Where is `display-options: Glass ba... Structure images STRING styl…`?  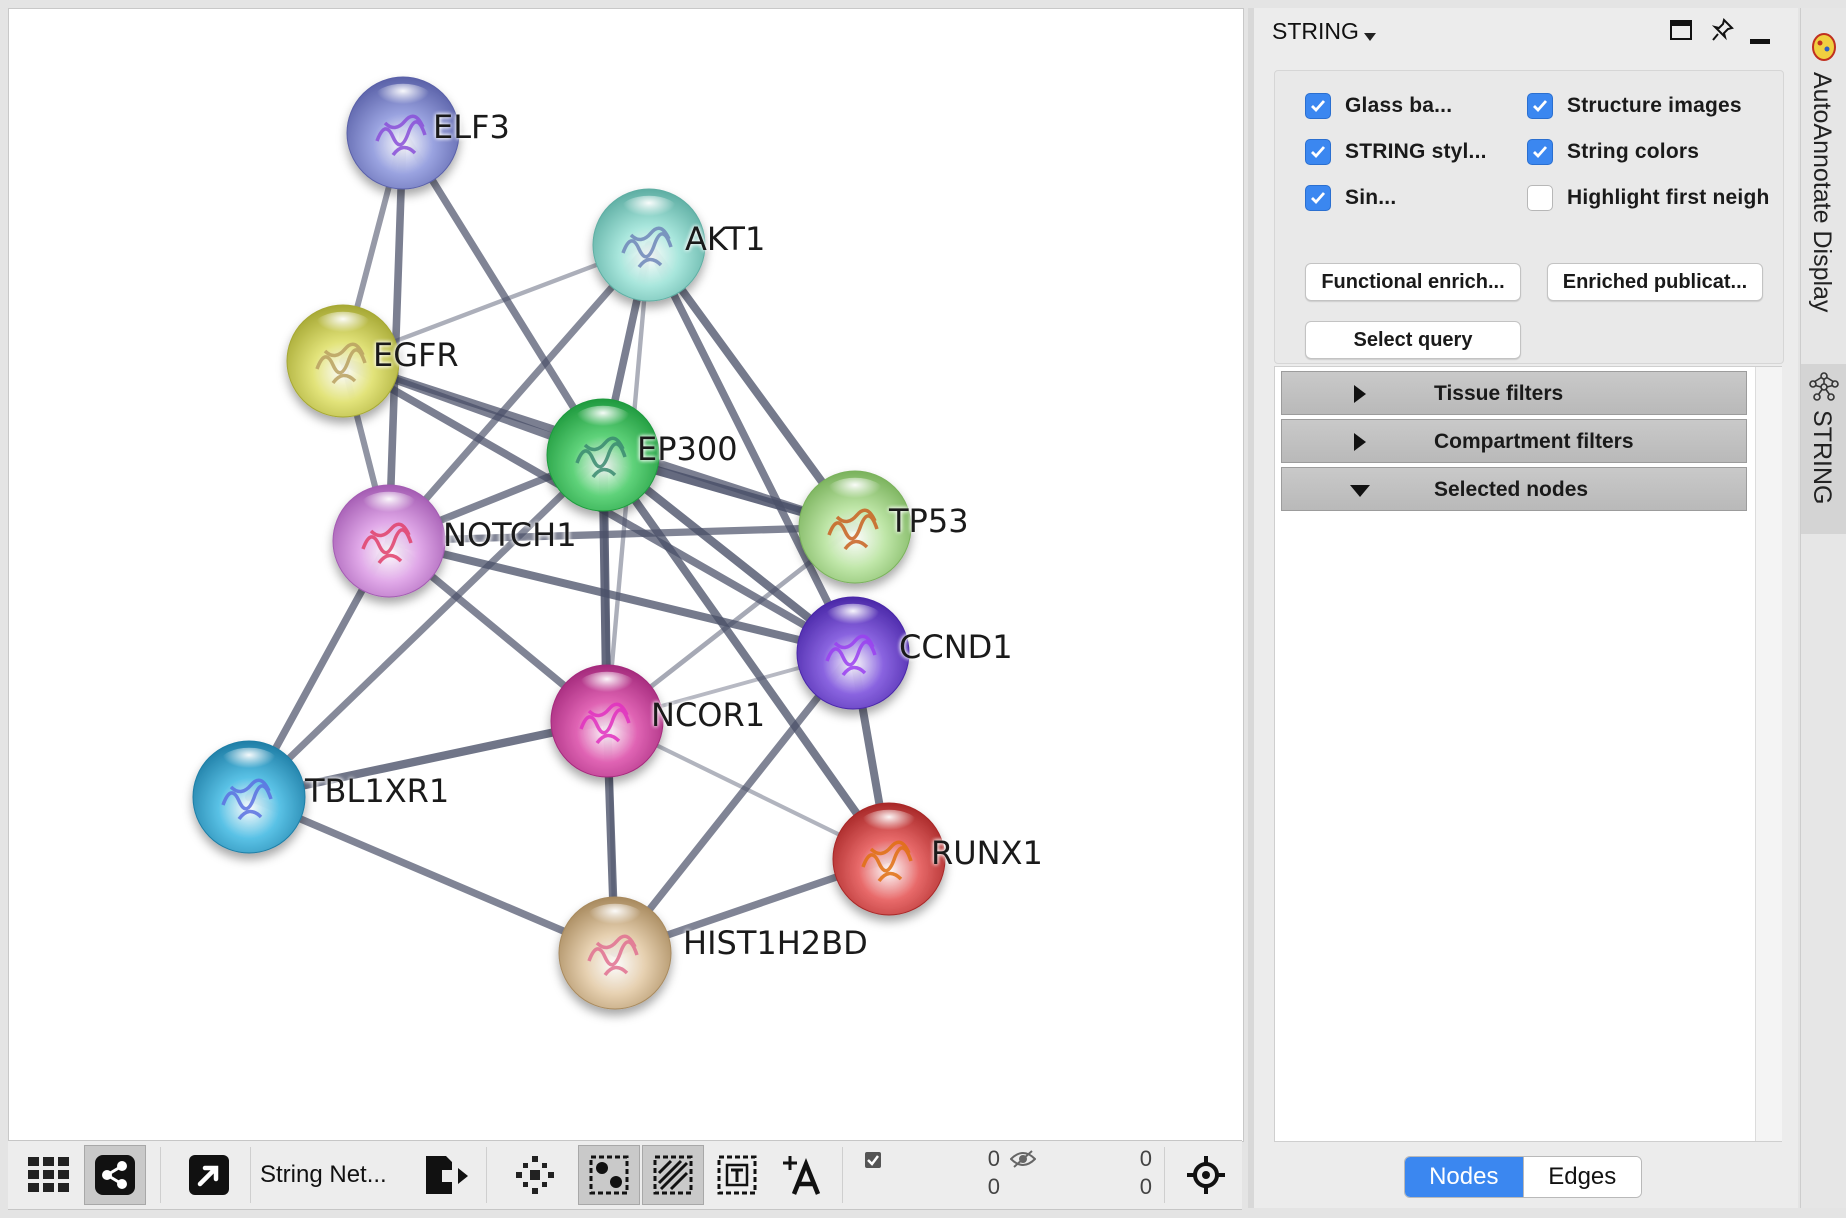
display-options: Glass ba... Structure images STRING styl… is located at coordinates (1529, 217).